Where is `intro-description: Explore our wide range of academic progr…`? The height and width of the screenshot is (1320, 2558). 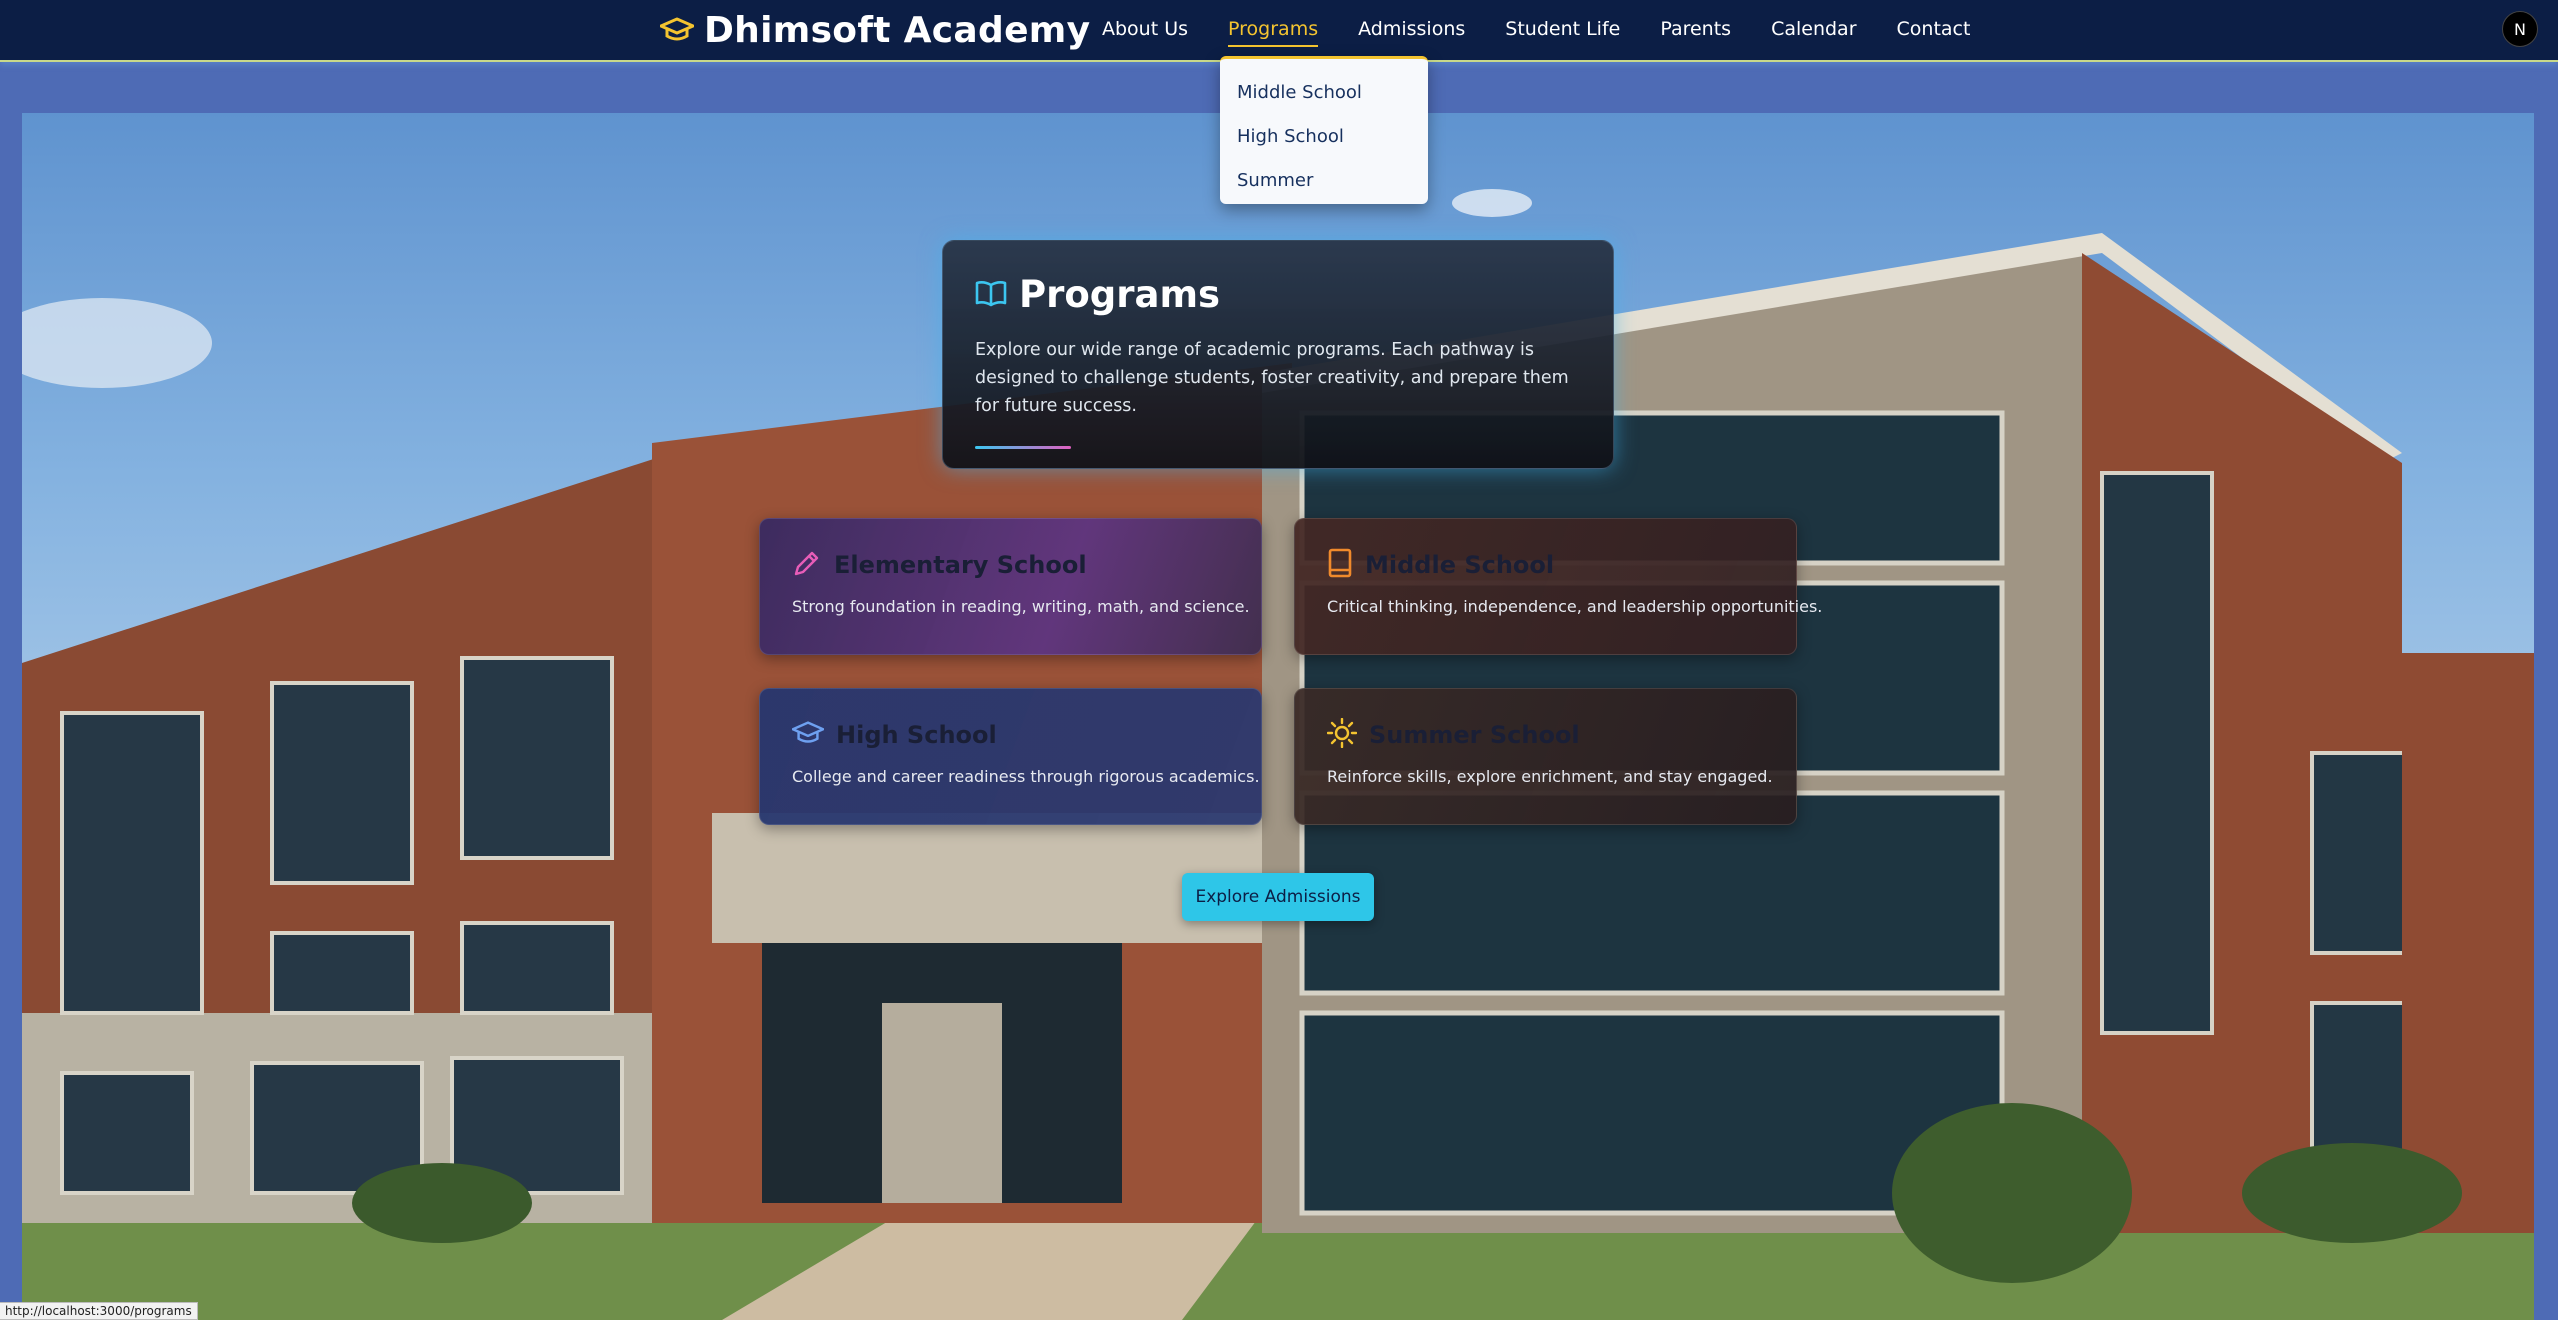 intro-description: Explore our wide range of academic progr… is located at coordinates (1272, 378).